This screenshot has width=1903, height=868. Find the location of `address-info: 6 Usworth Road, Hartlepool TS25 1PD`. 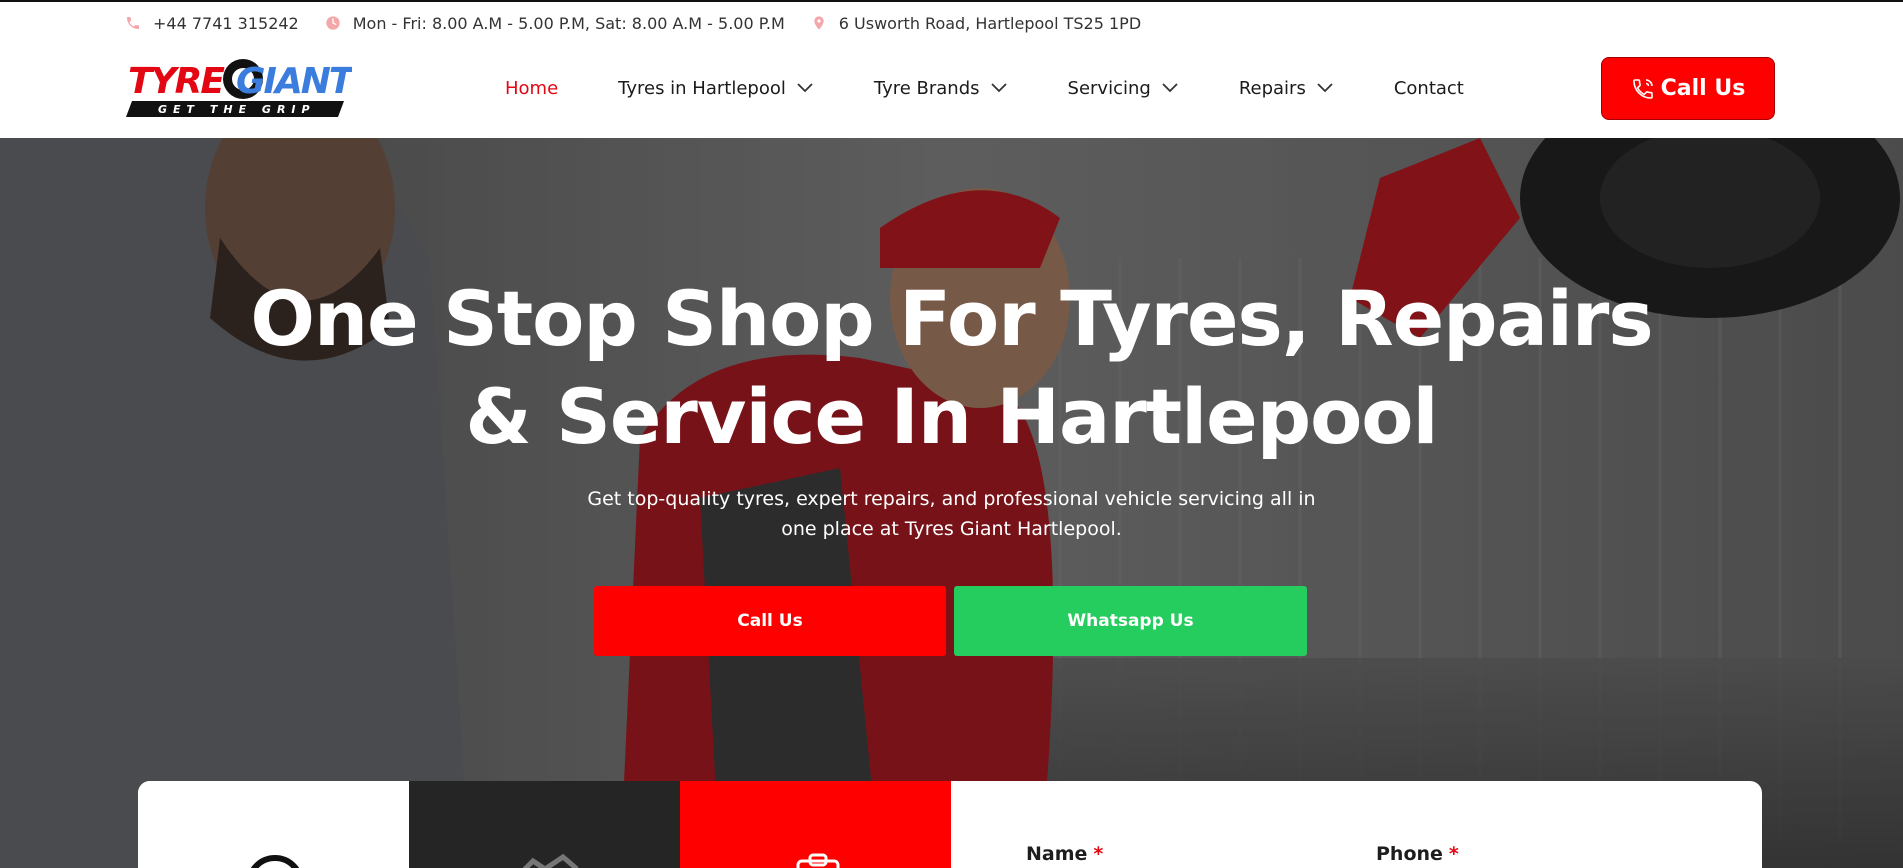

address-info: 6 Usworth Road, Hartlepool TS25 1PD is located at coordinates (976, 23).